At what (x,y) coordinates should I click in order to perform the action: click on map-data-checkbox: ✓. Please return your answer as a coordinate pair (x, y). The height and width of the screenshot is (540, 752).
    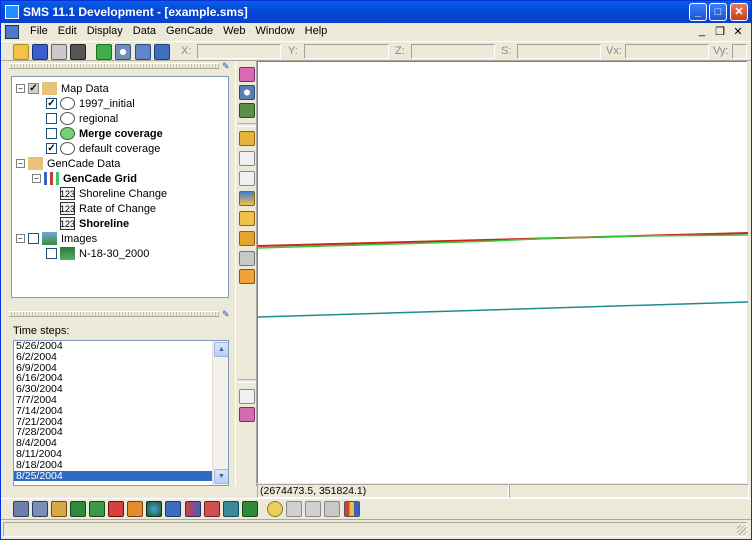
    Looking at the image, I should click on (33, 88).